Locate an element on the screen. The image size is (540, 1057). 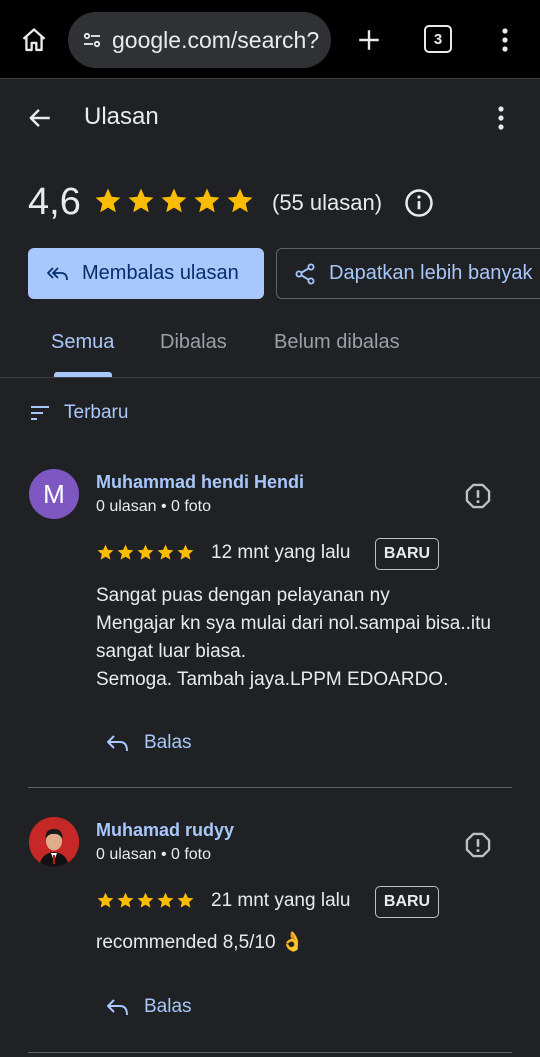
browser-menu-button is located at coordinates (505, 40).